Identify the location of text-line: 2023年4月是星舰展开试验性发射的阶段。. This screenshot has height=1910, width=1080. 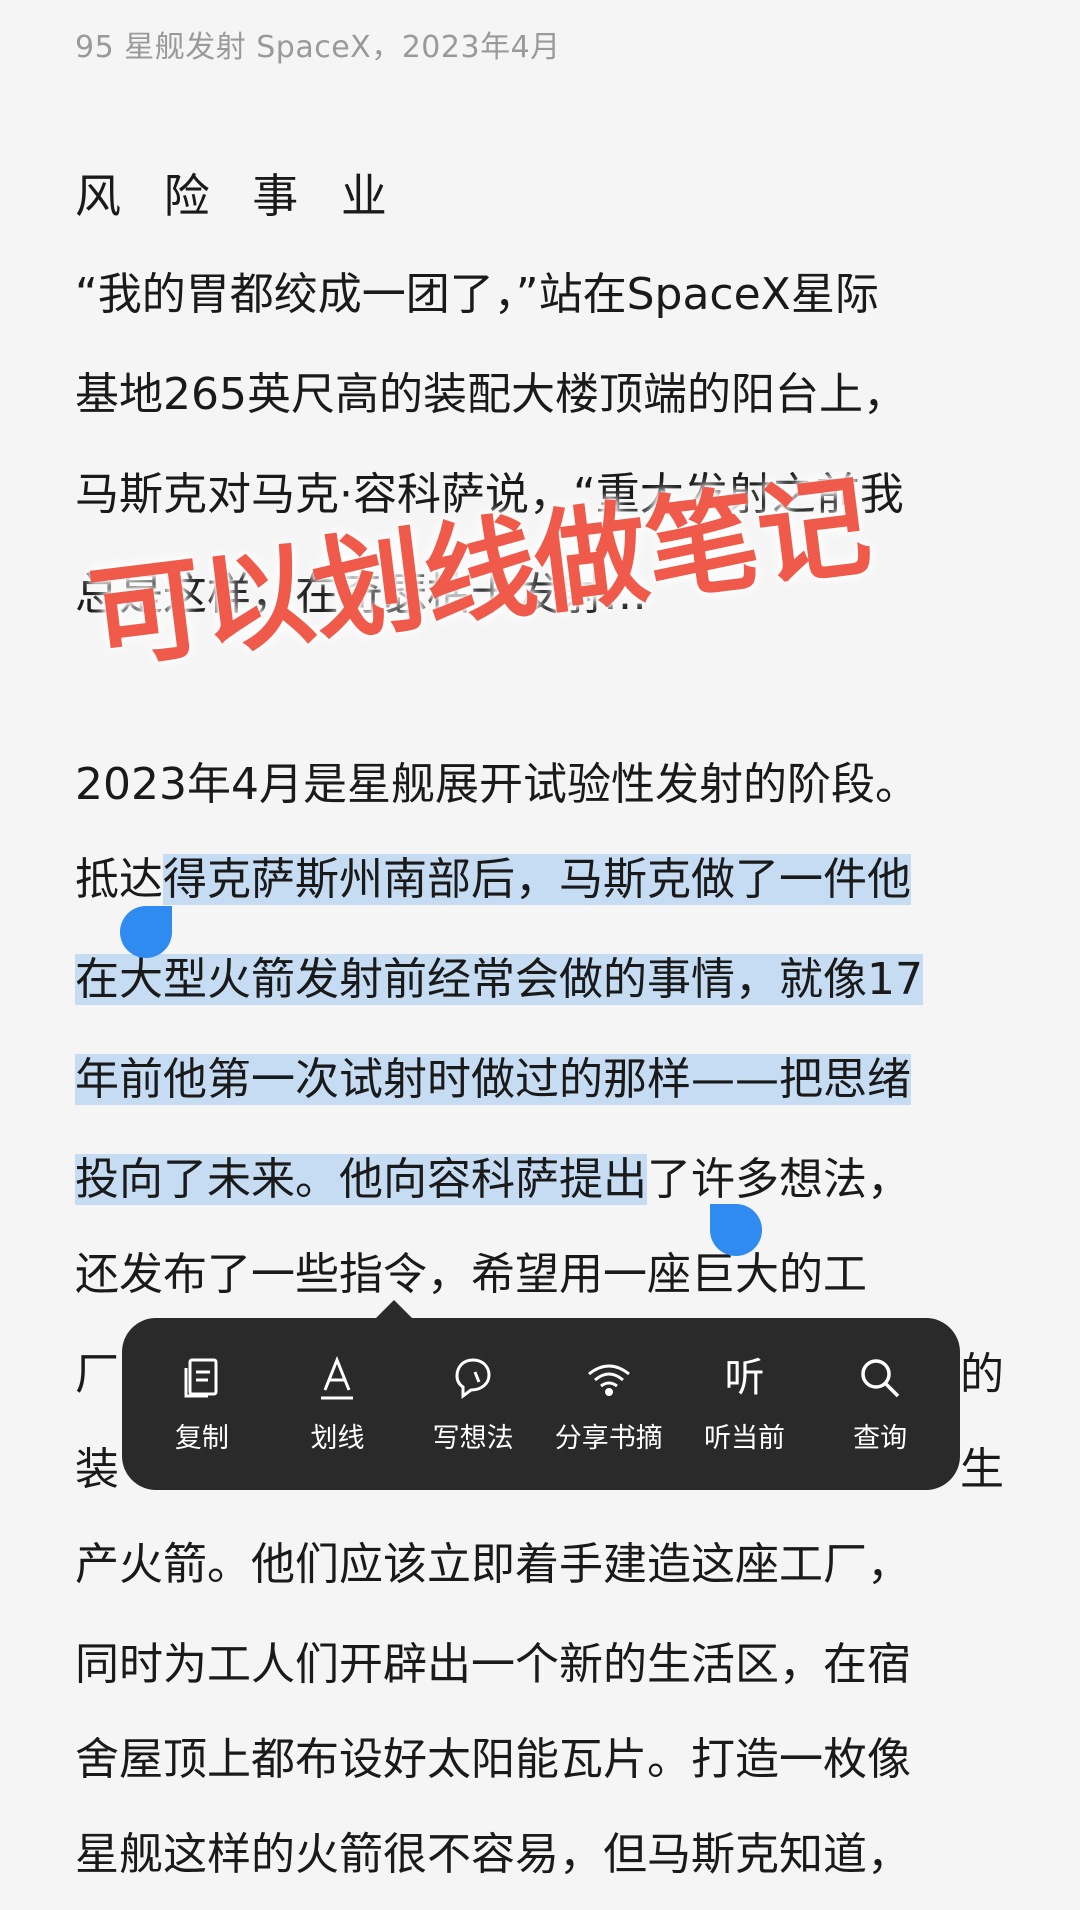
(497, 785).